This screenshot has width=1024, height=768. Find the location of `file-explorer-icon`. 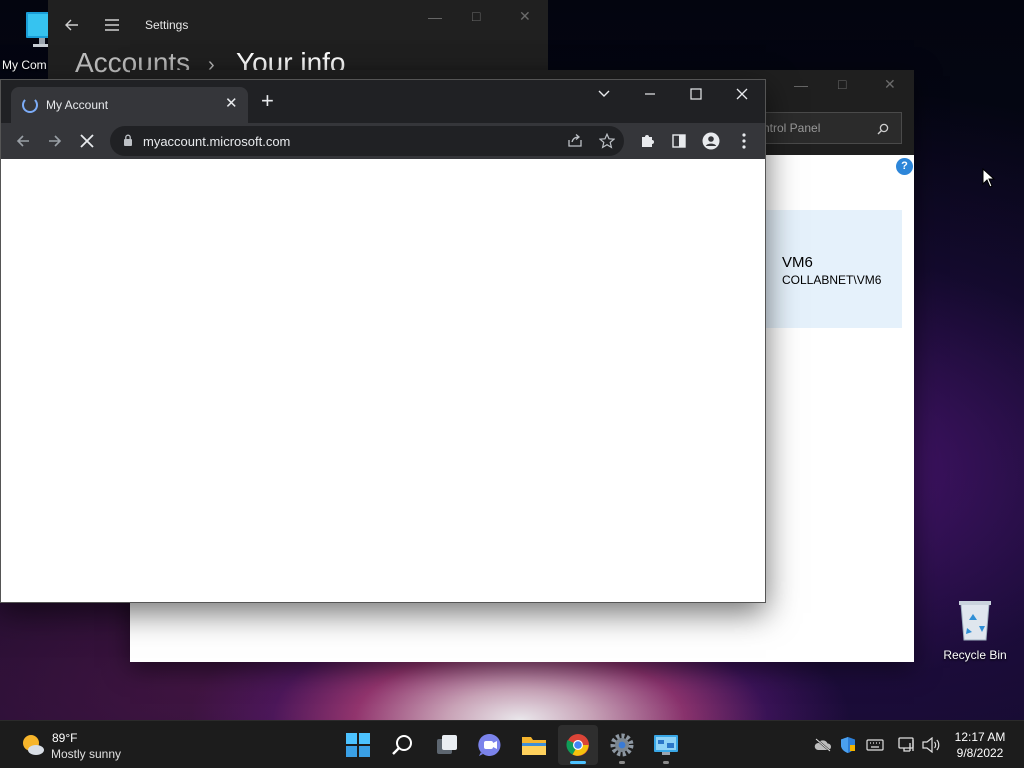

file-explorer-icon is located at coordinates (534, 746).